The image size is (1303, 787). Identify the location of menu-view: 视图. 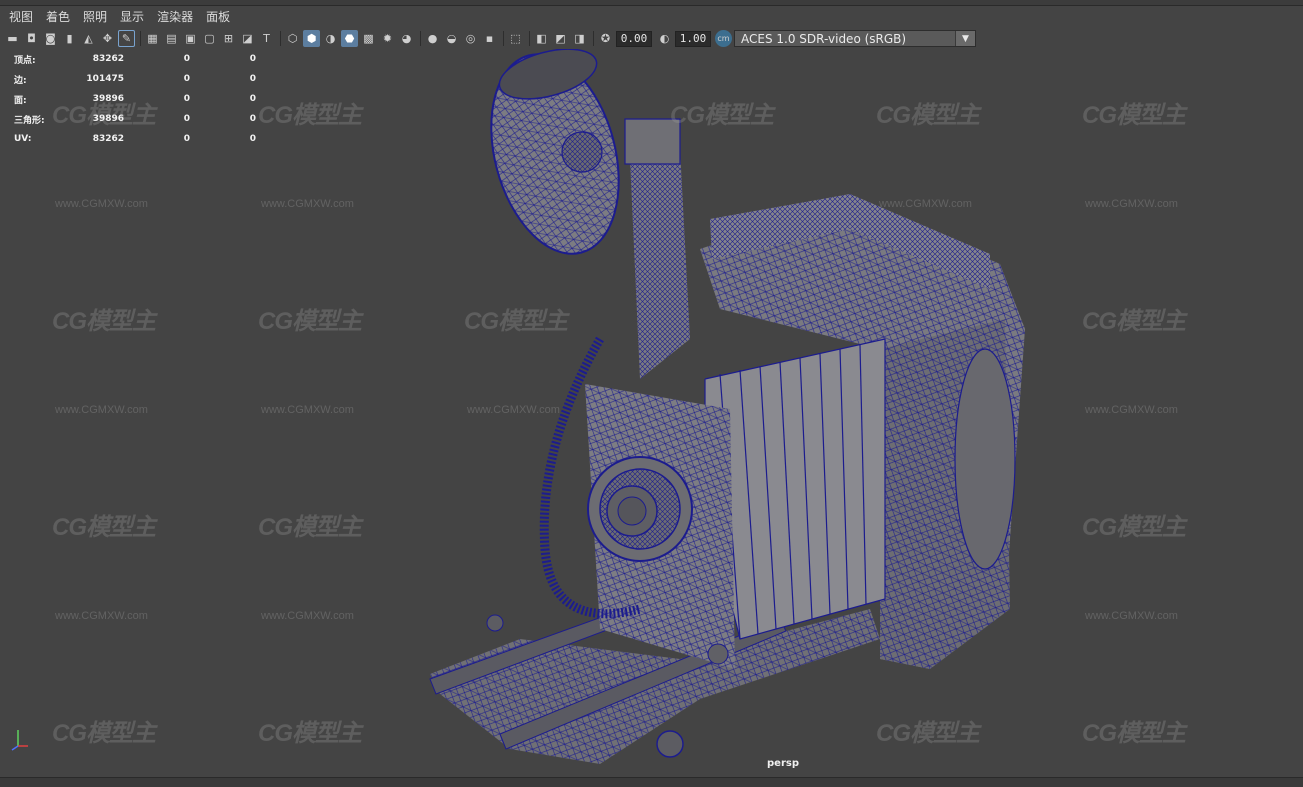
(21, 17).